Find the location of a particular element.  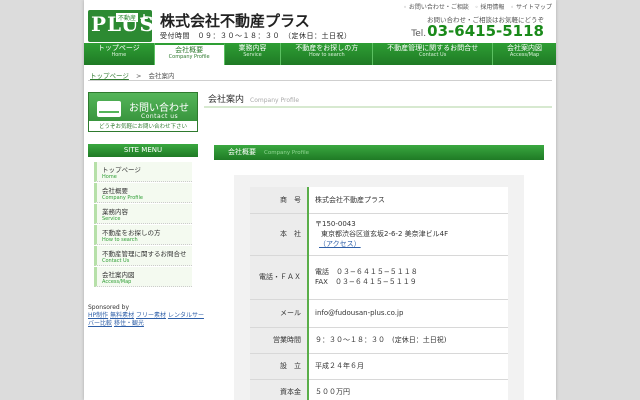

contact-banner-subtitle: Contact us is located at coordinates (160, 116).